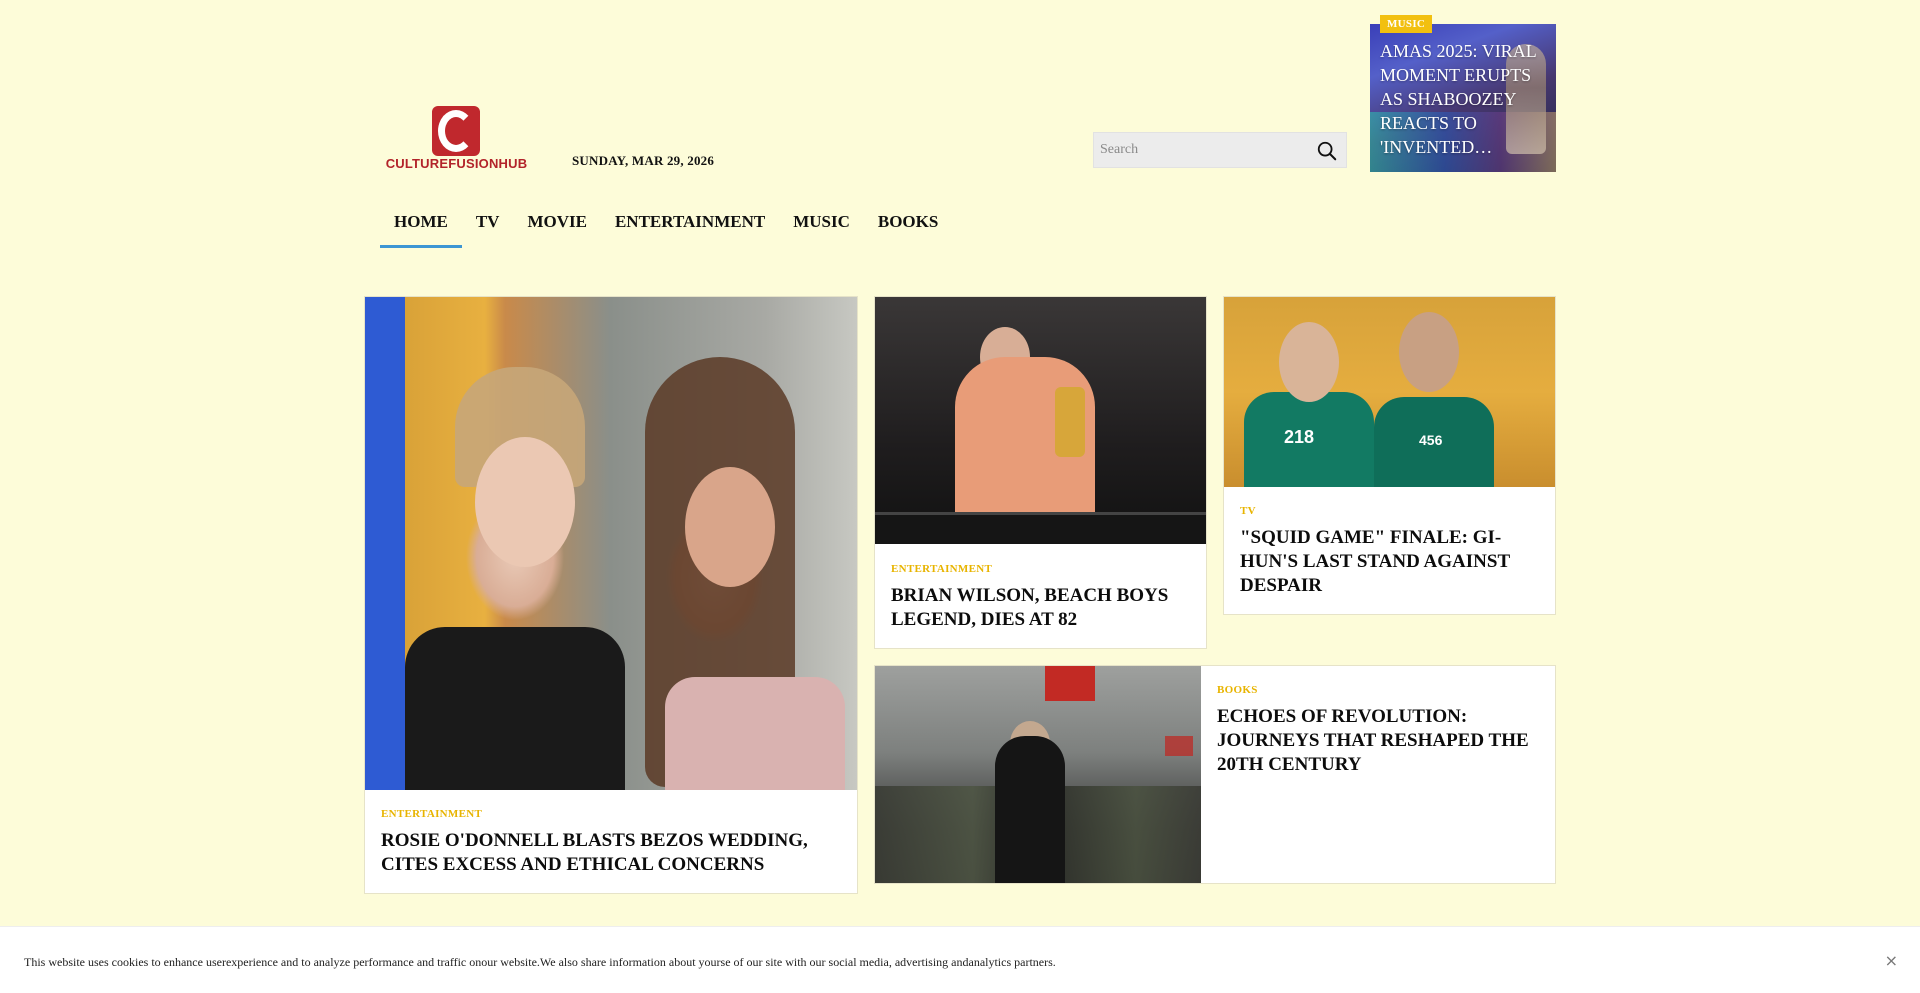 The height and width of the screenshot is (993, 1920). What do you see at coordinates (488, 227) in the screenshot?
I see `nav-item-tv: TV` at bounding box center [488, 227].